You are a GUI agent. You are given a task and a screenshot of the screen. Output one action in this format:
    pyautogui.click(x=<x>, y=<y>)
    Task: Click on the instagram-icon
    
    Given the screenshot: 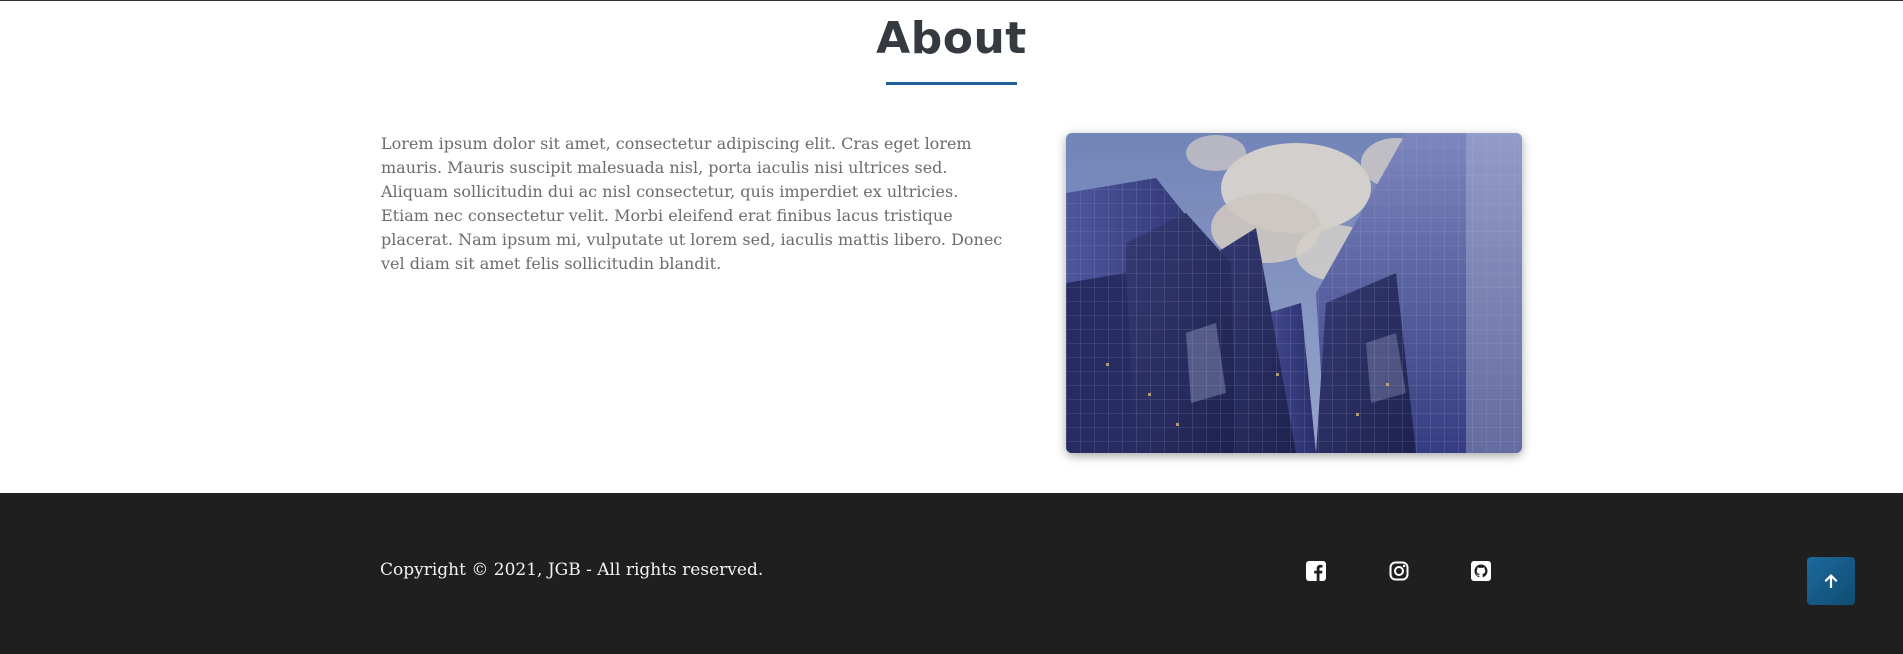 What is the action you would take?
    pyautogui.click(x=1399, y=571)
    